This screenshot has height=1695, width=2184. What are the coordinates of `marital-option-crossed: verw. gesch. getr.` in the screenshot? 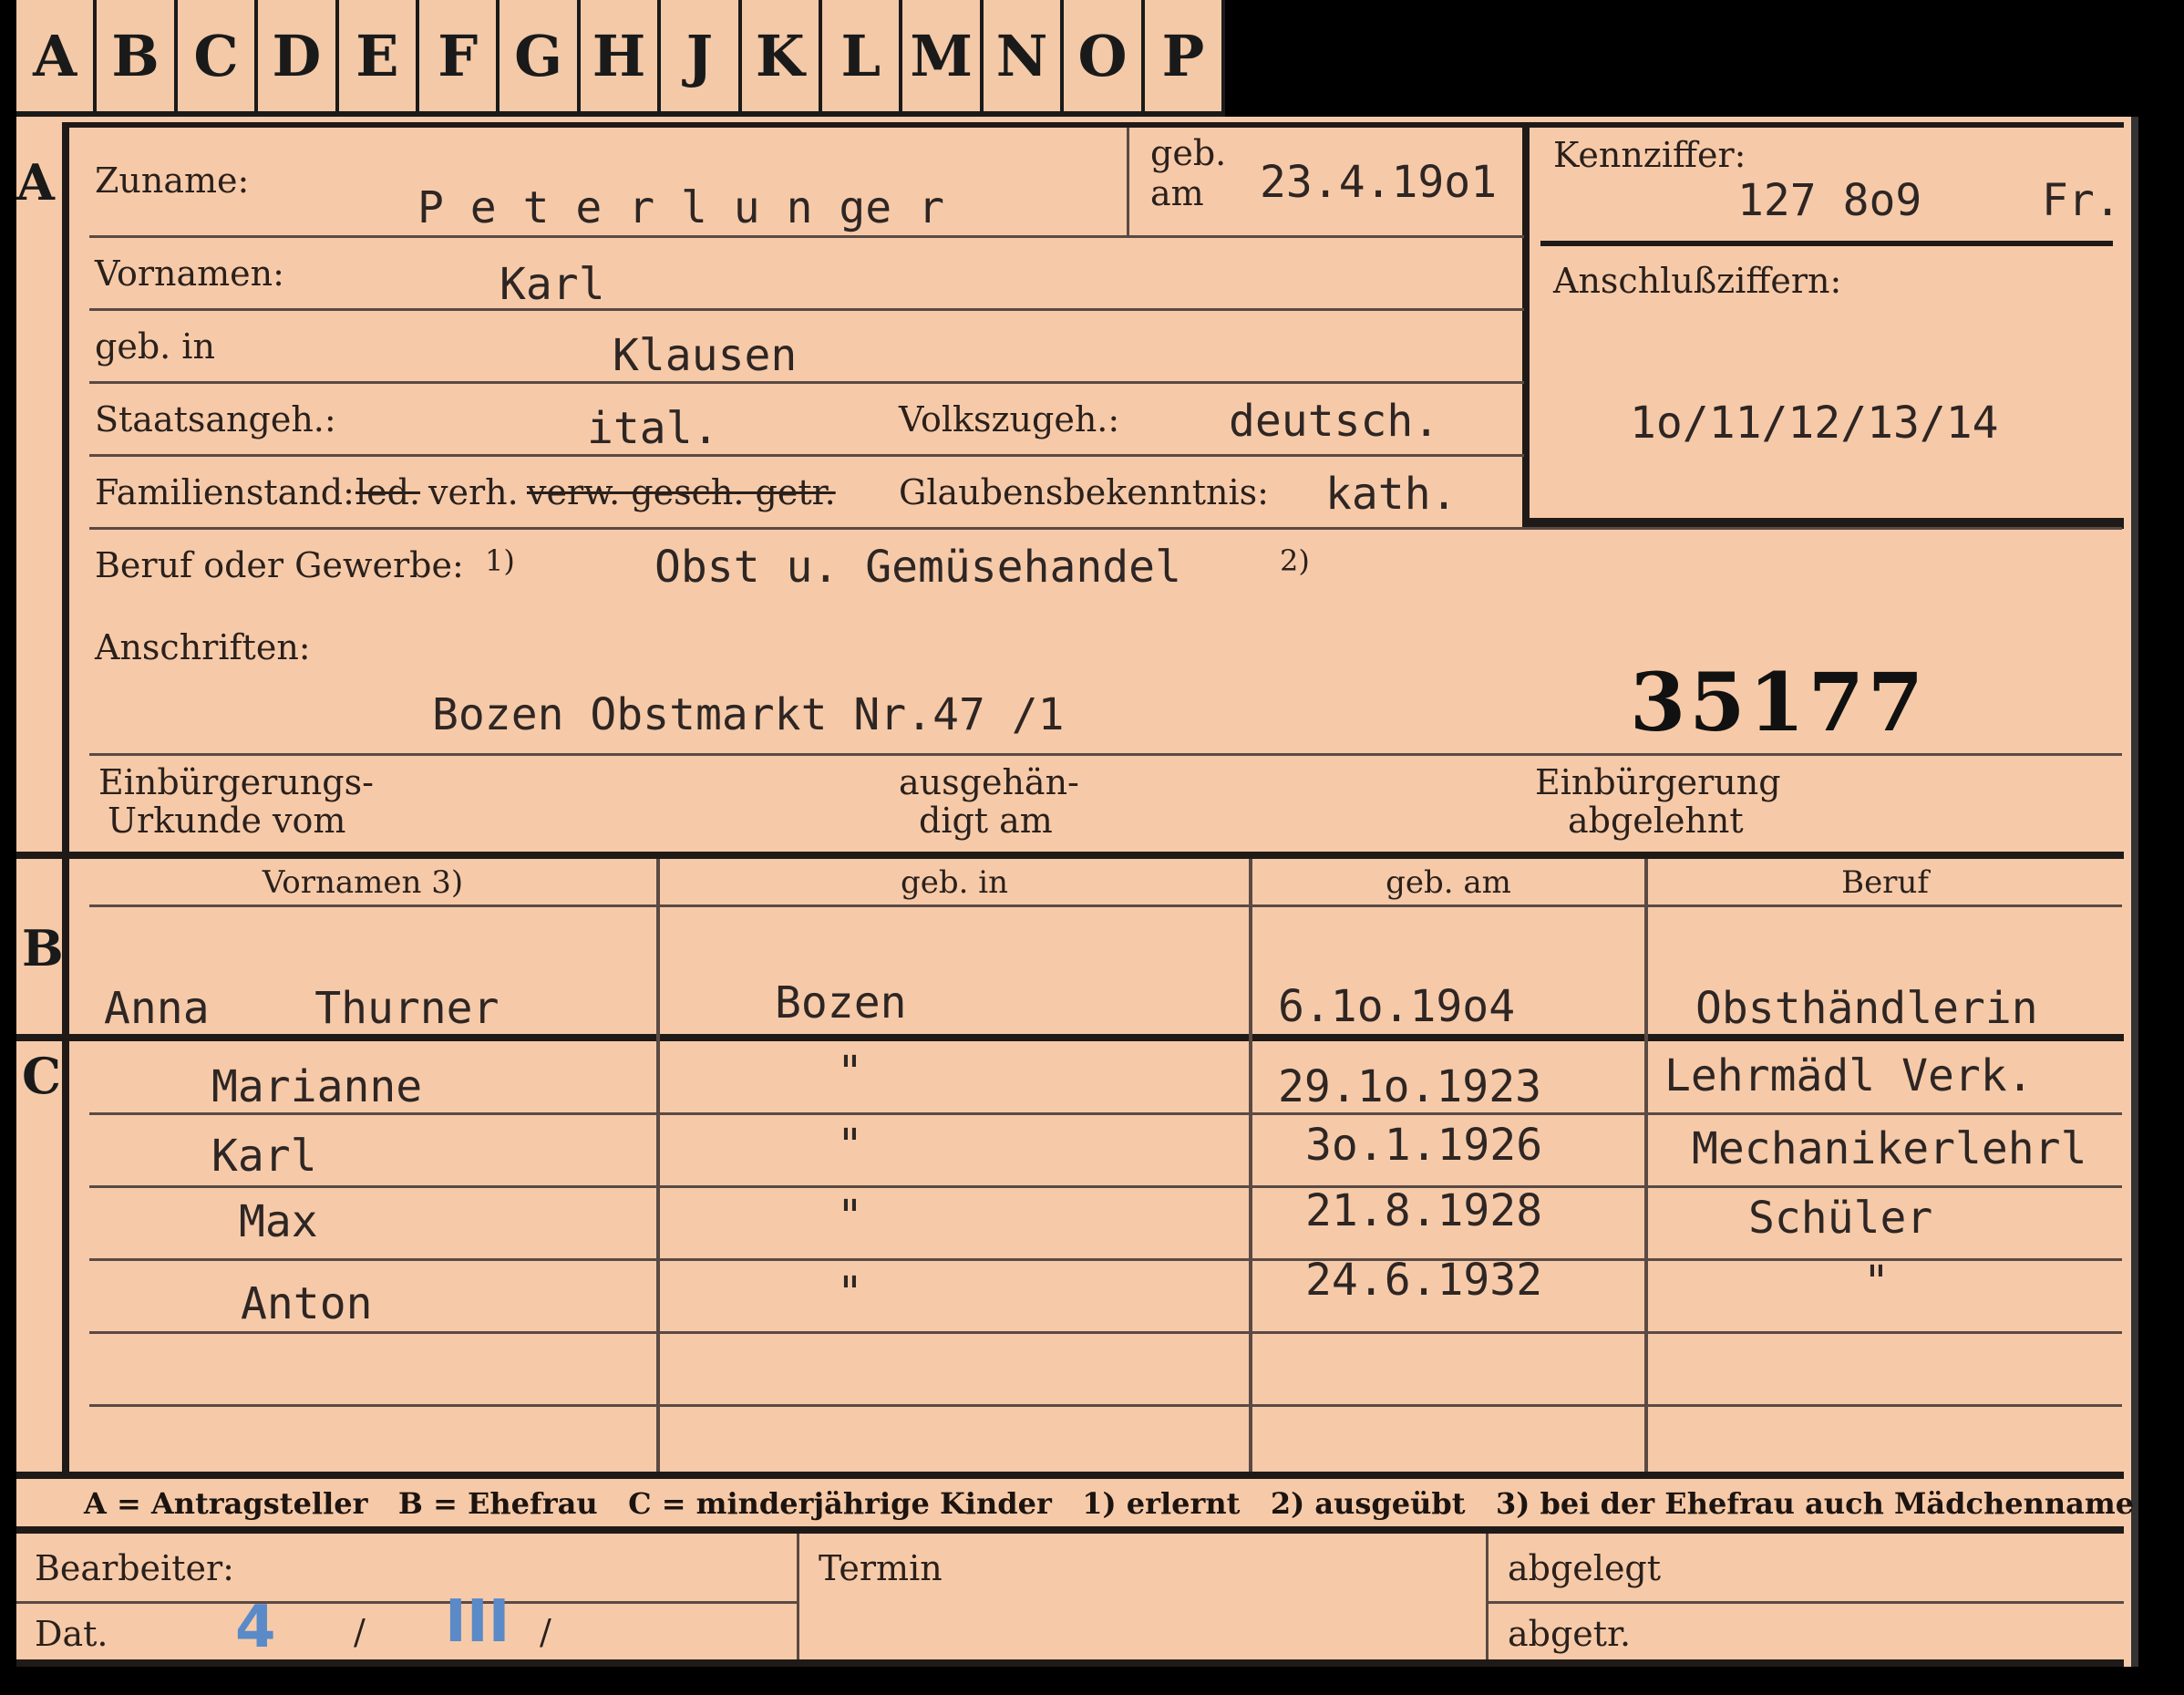 It's located at (682, 492).